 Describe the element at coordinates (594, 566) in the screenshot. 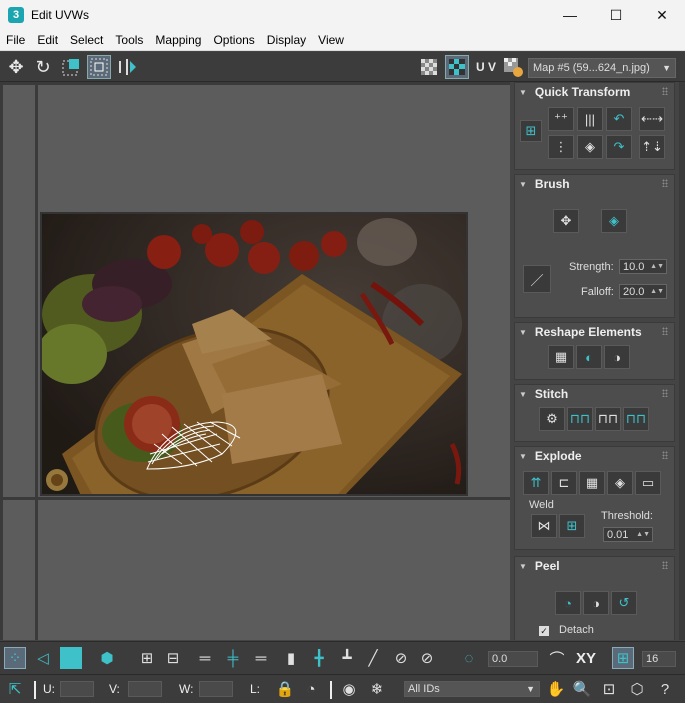

I see `rollout-header: ▼ Peel` at that location.